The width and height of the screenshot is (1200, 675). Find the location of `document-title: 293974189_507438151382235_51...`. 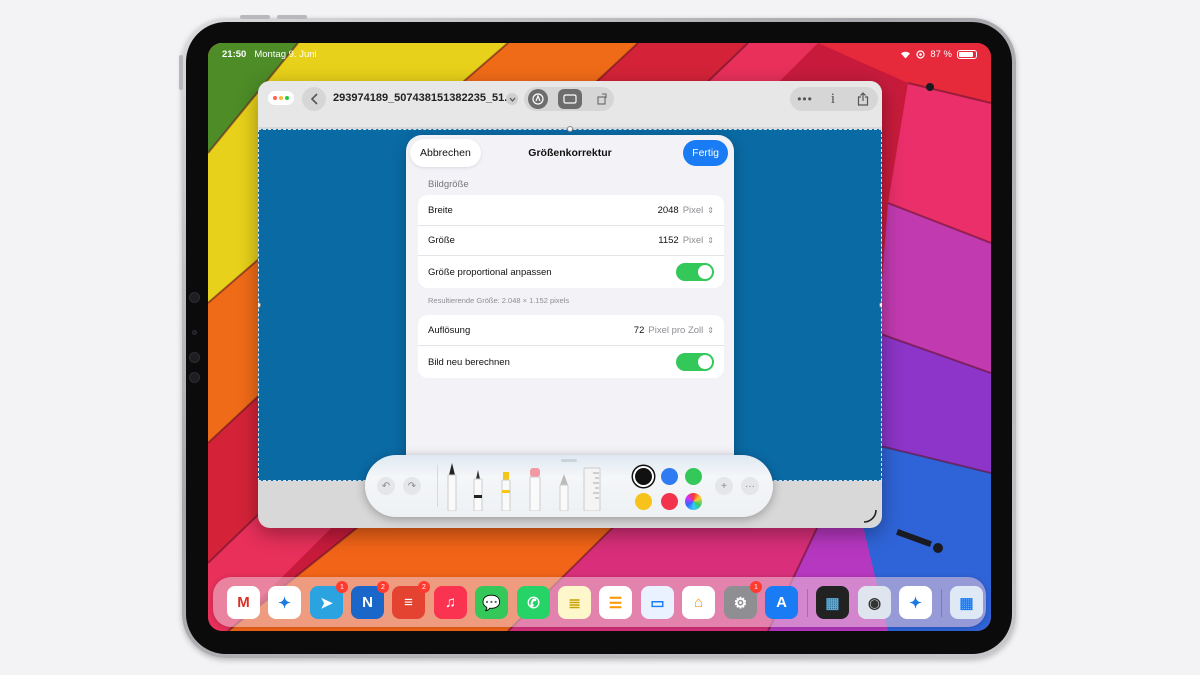

document-title: 293974189_507438151382235_51... is located at coordinates (423, 98).